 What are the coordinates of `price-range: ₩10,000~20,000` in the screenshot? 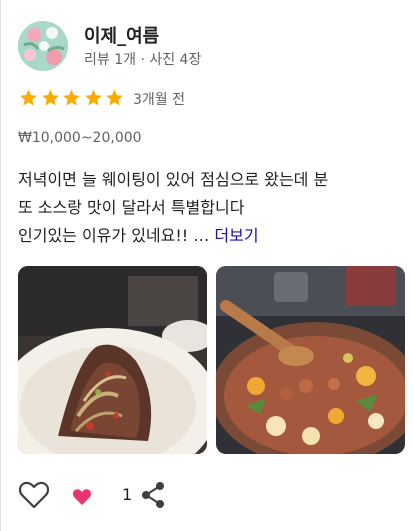 It's located at (80, 138).